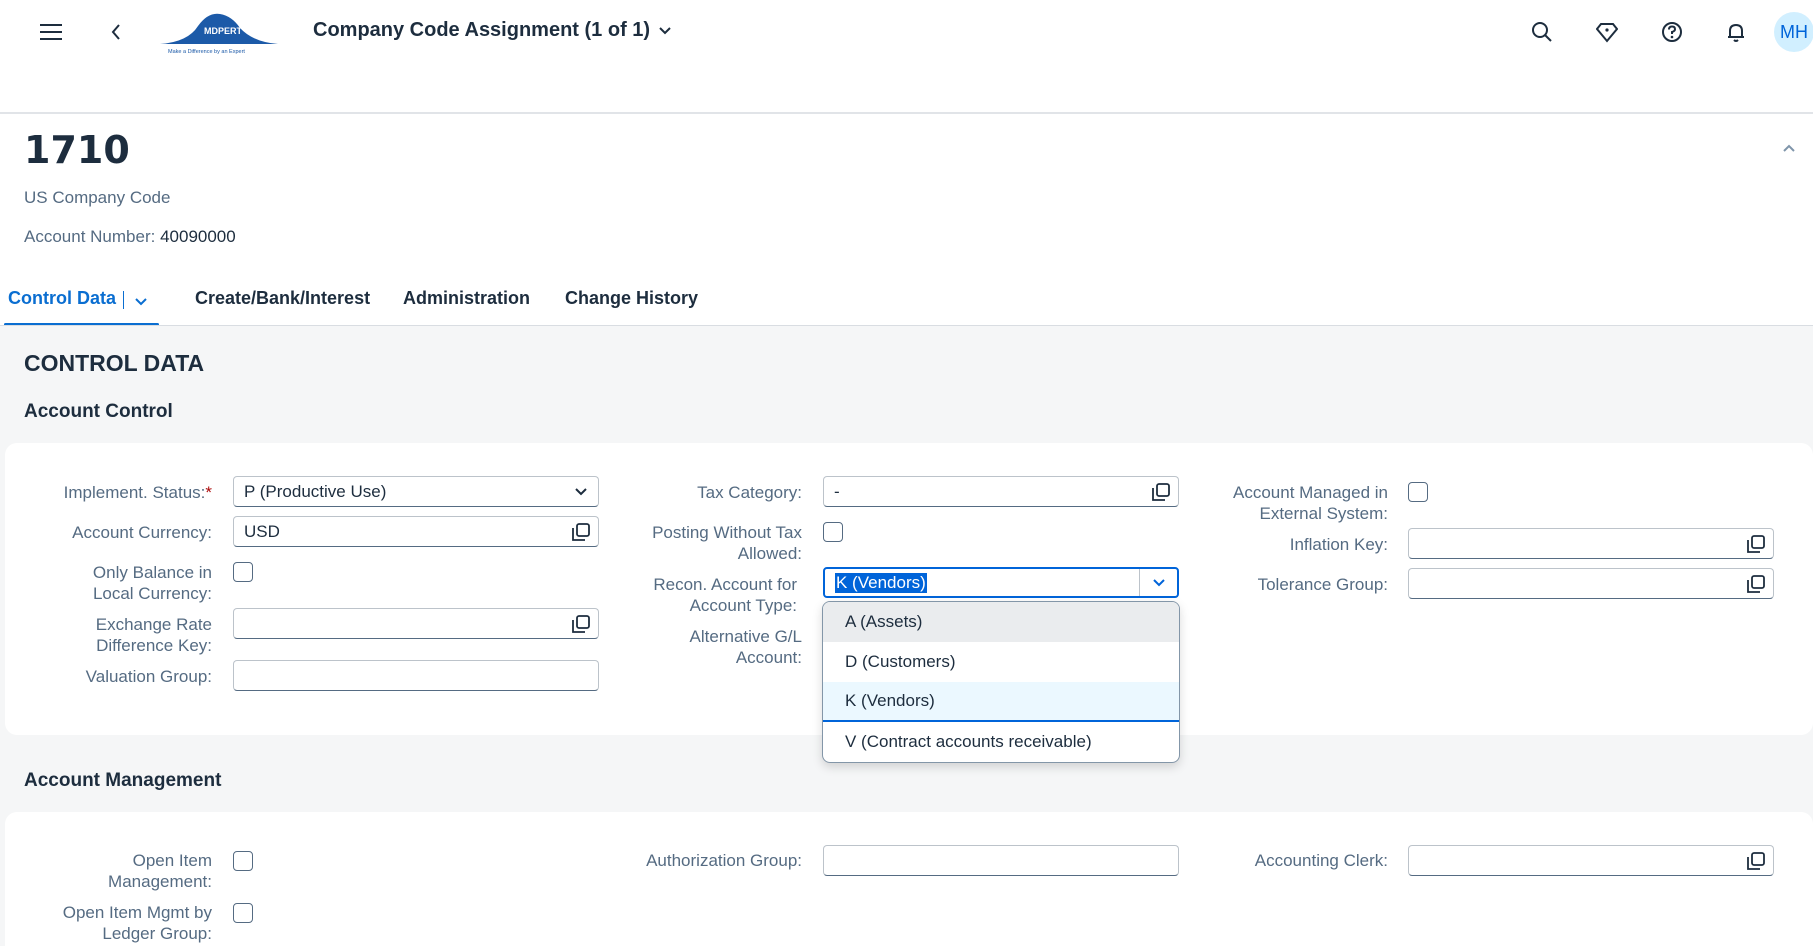  I want to click on tax-category-value: -, so click(837, 491).